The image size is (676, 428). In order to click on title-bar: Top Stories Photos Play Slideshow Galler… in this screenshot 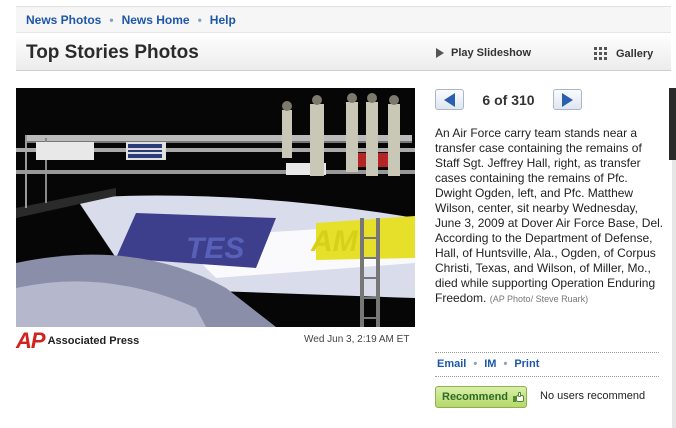, I will do `click(343, 53)`.